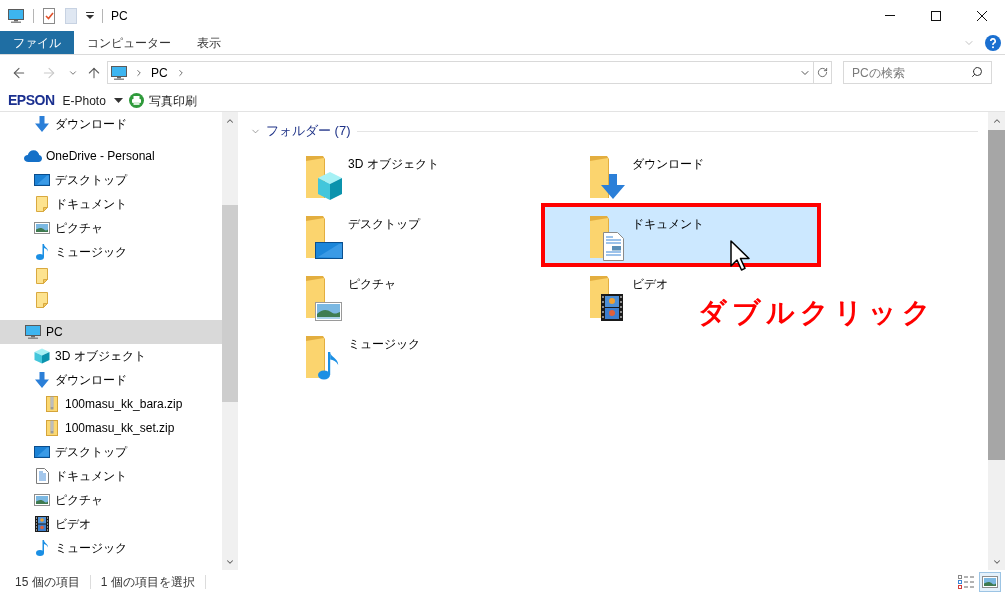 Image resolution: width=1005 pixels, height=594 pixels. What do you see at coordinates (822, 72) in the screenshot?
I see `refresh-icon` at bounding box center [822, 72].